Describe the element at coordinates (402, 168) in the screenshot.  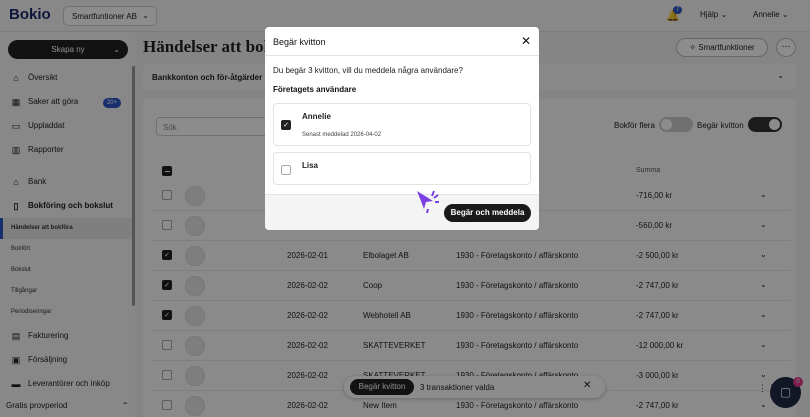
I see `user-card-lisa: Lisa` at that location.